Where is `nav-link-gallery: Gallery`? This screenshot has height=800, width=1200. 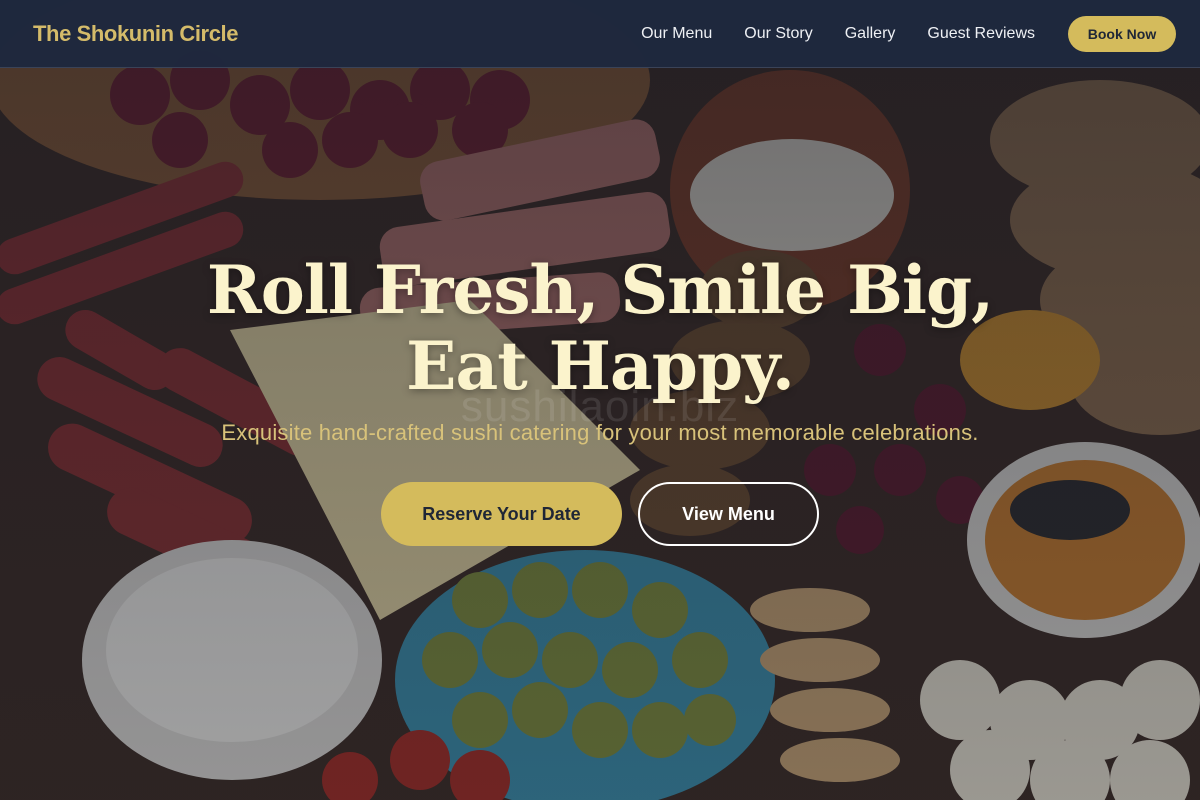
nav-link-gallery: Gallery is located at coordinates (870, 34).